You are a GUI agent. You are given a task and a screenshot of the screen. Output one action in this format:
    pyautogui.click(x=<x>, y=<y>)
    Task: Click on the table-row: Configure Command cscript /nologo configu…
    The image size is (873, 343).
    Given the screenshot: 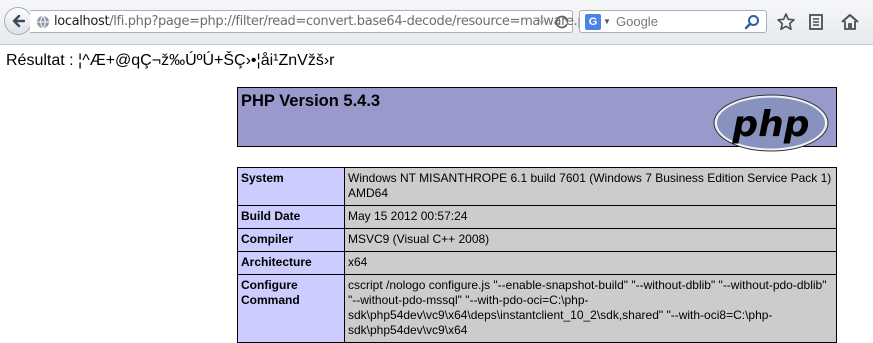 What is the action you would take?
    pyautogui.click(x=537, y=308)
    